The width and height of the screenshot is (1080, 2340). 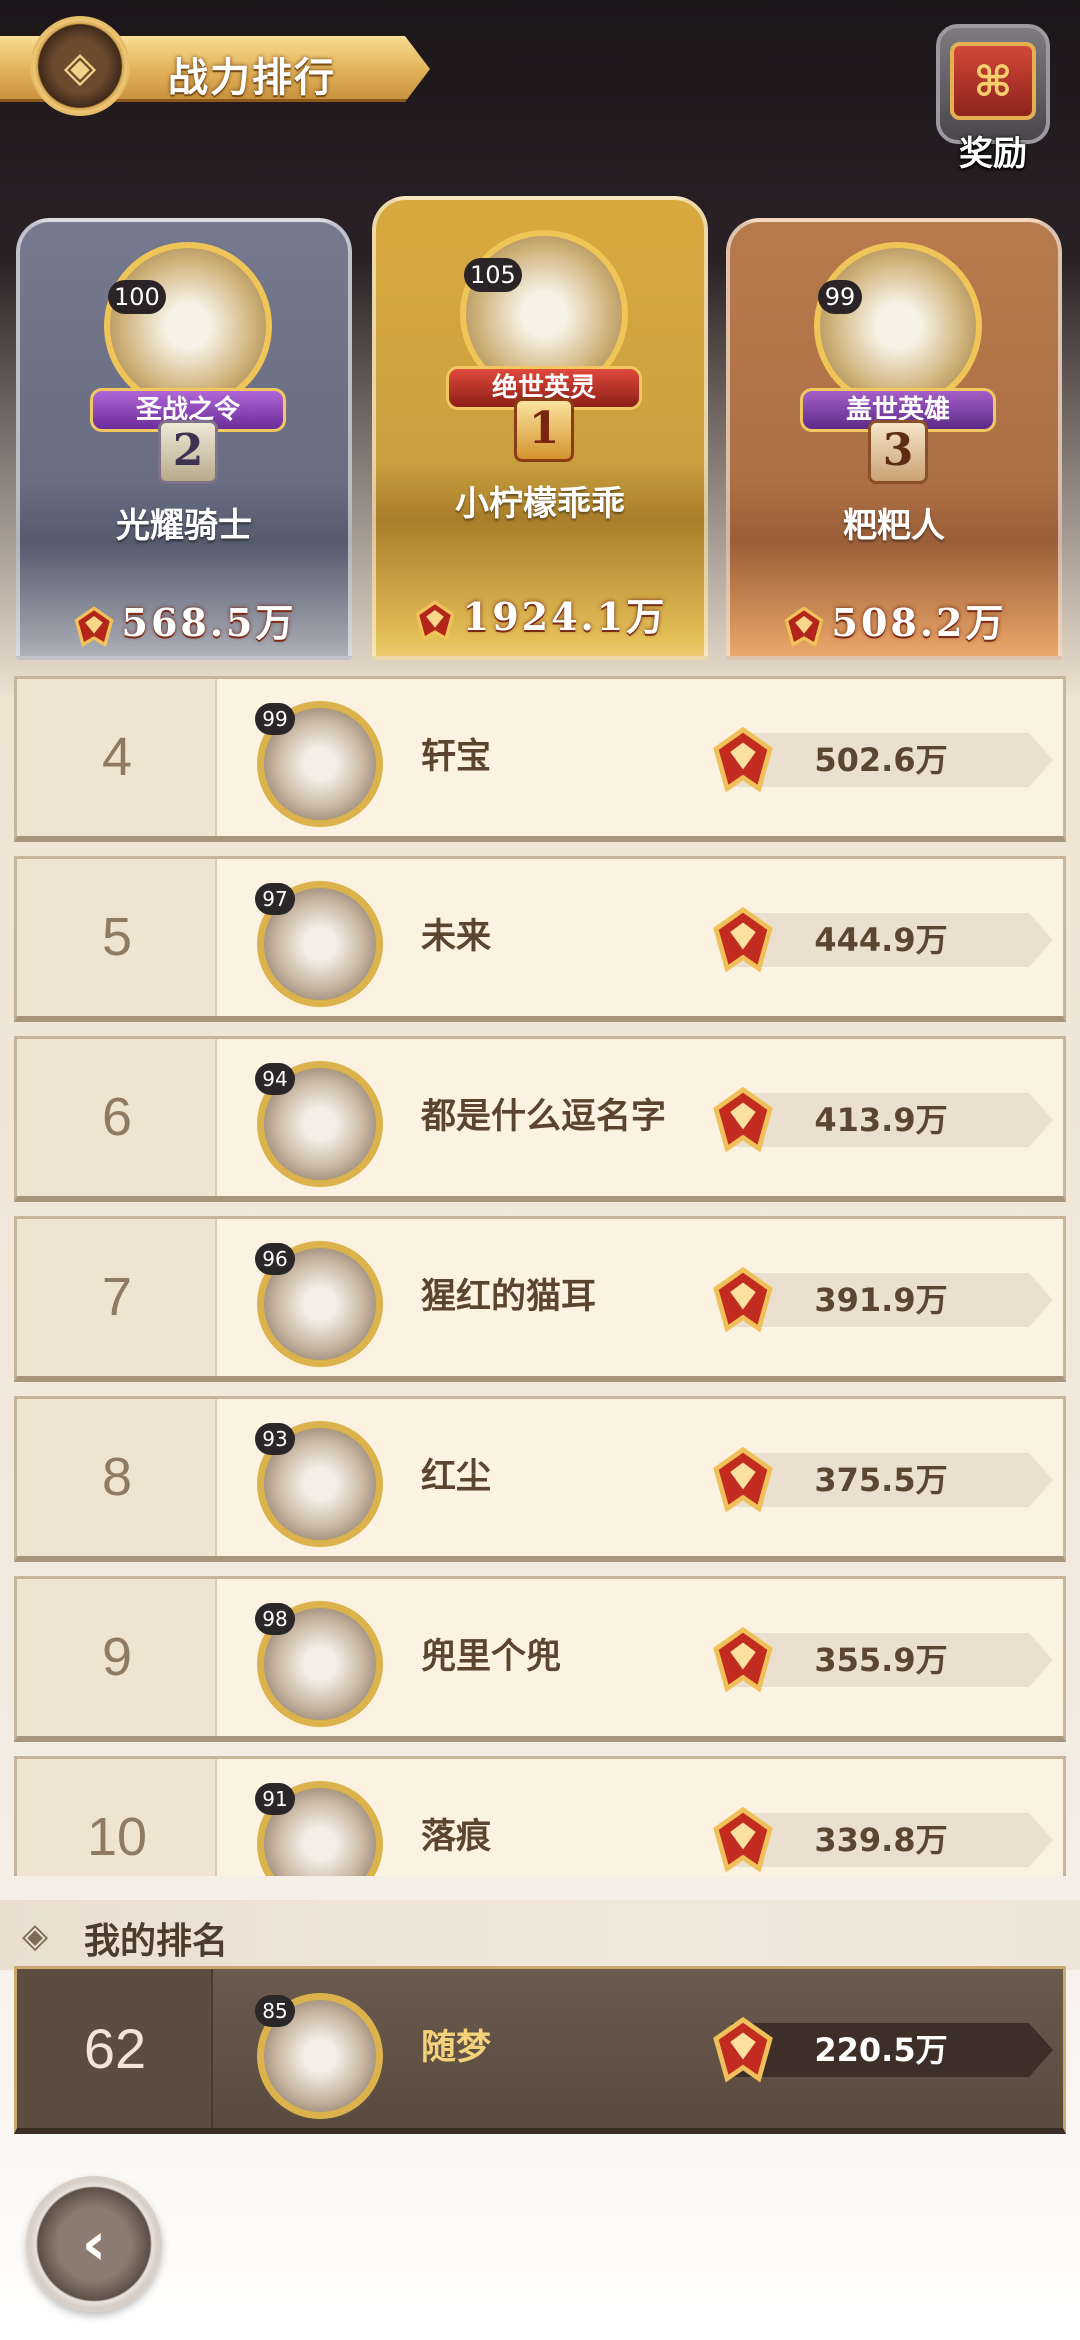 I want to click on list-item: 8 93 红尘 375.5万, so click(x=540, y=1479).